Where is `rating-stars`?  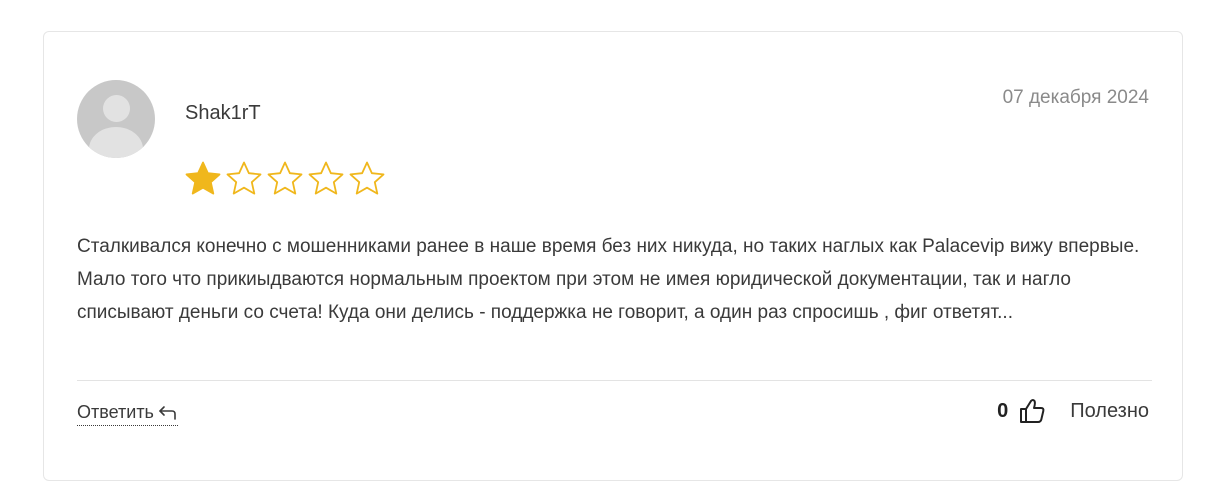 rating-stars is located at coordinates (285, 179).